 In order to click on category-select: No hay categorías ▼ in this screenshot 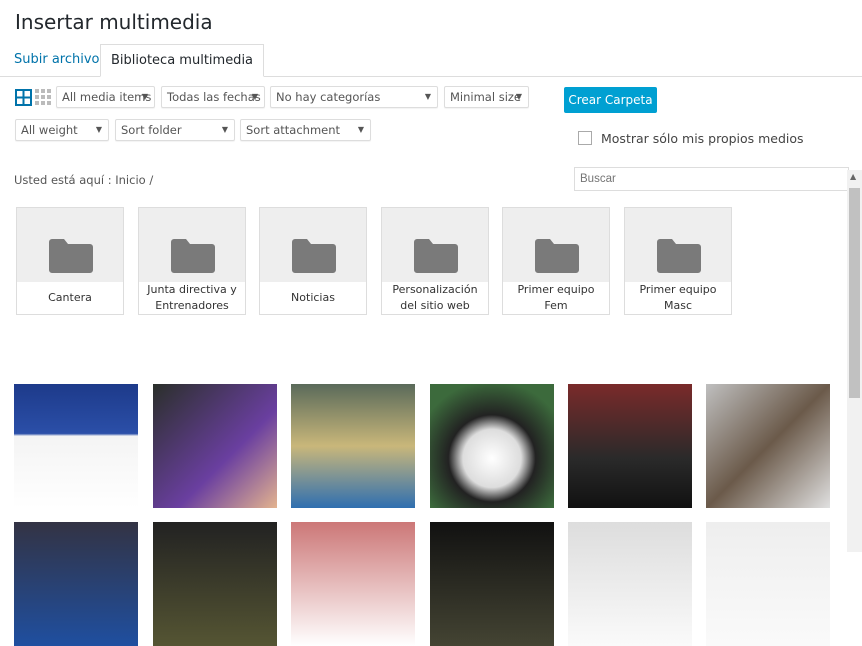, I will do `click(354, 97)`.